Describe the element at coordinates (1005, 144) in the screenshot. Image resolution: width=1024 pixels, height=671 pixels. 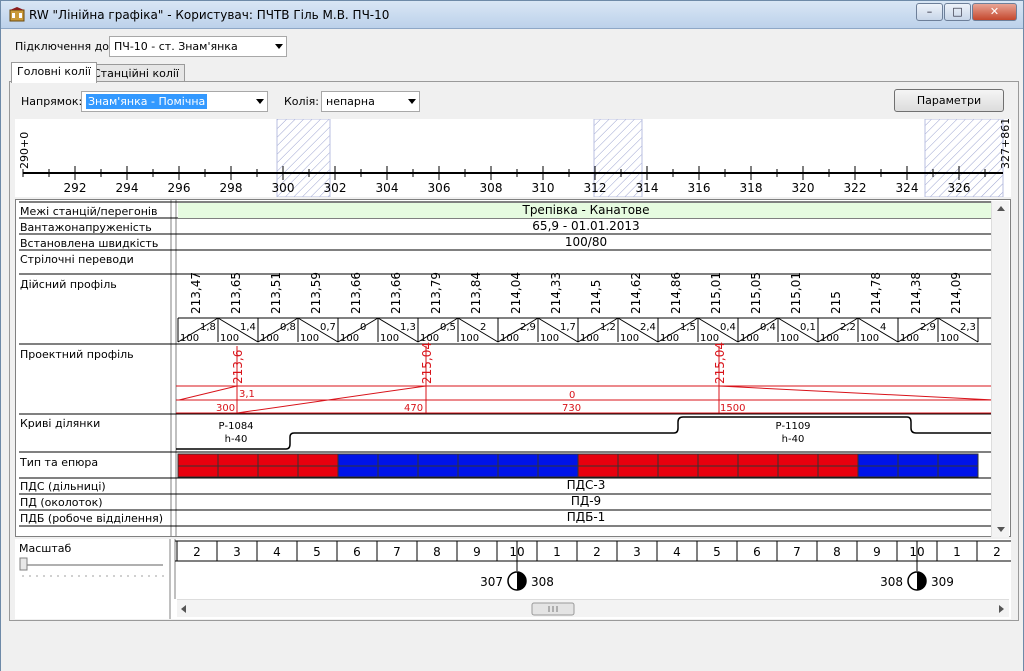
I see `ruler-end-label: 327+861` at that location.